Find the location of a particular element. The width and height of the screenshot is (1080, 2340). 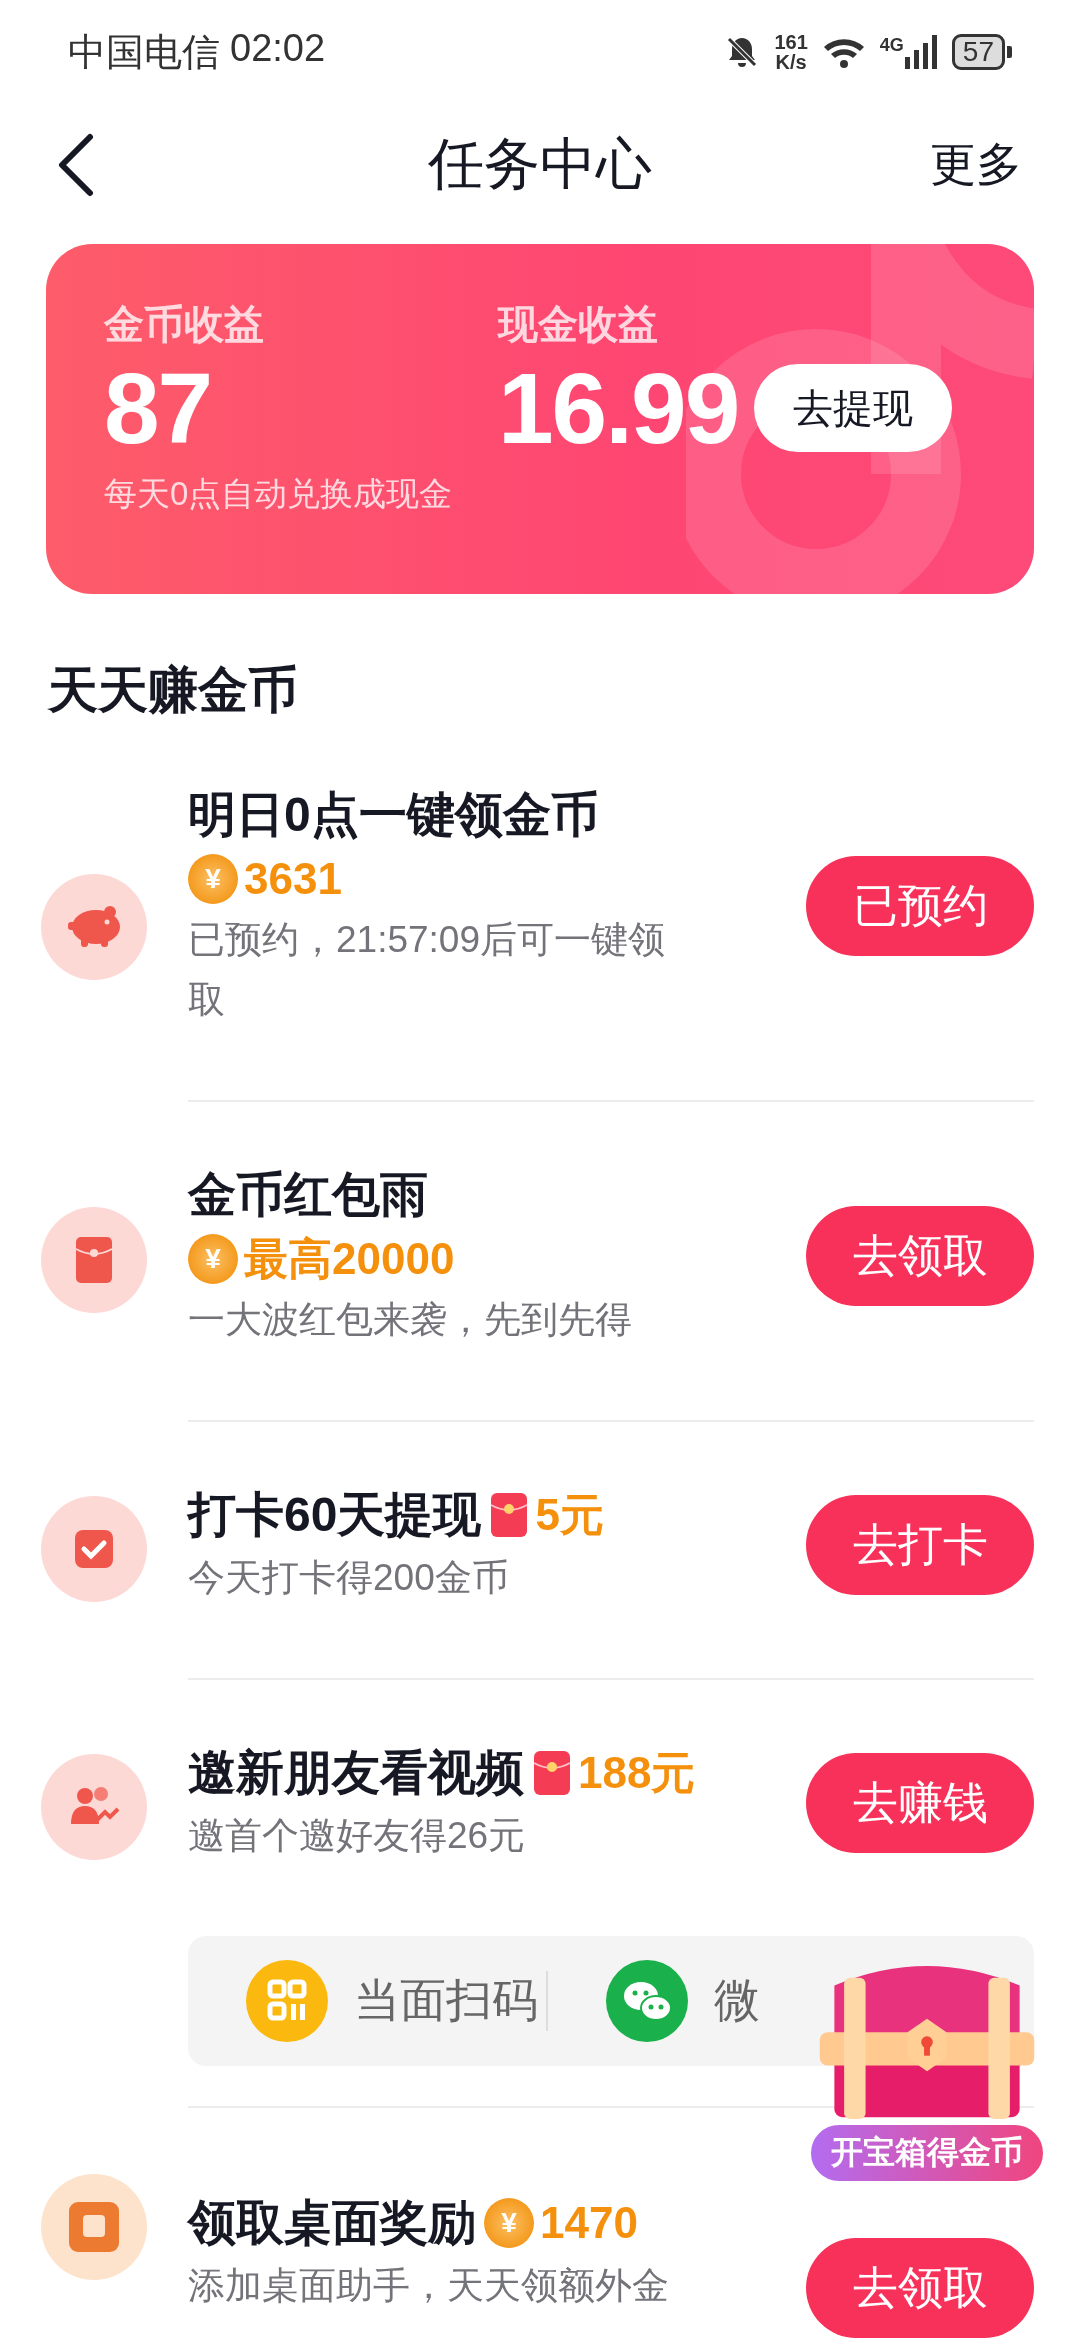

back-icon is located at coordinates (76, 165).